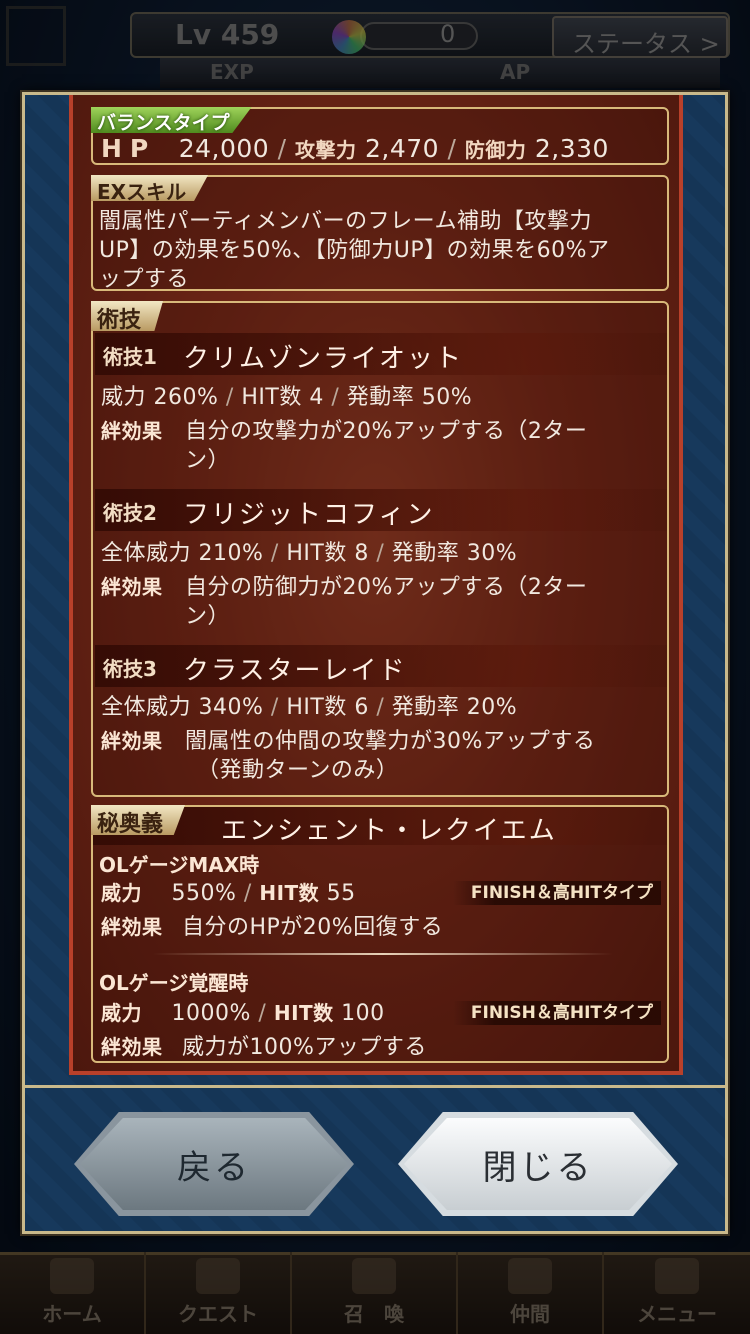 The height and width of the screenshot is (1334, 750). Describe the element at coordinates (129, 148) in the screenshot. I see `hp-label: HP` at that location.